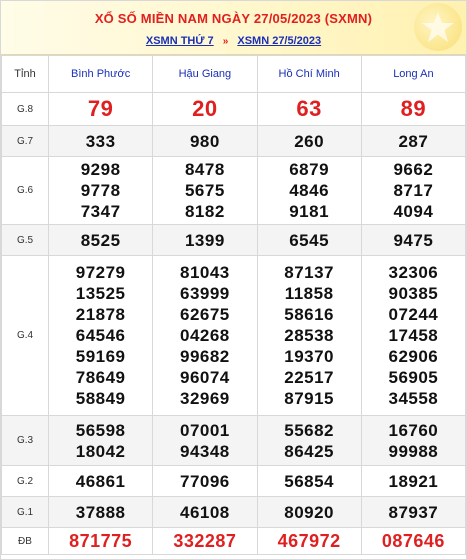 This screenshot has width=467, height=560. I want to click on prize-number: 22517, so click(309, 377).